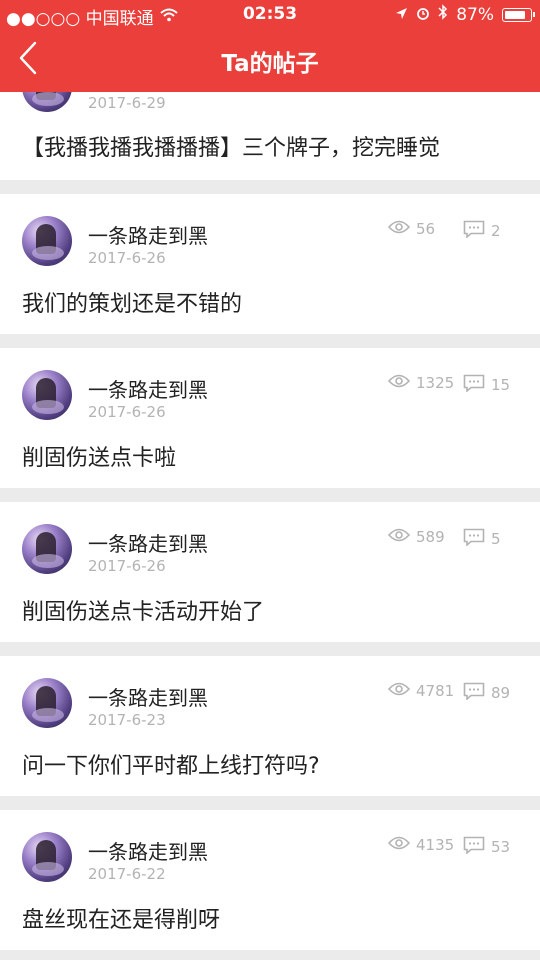  I want to click on comment-count-value: 15, so click(501, 385).